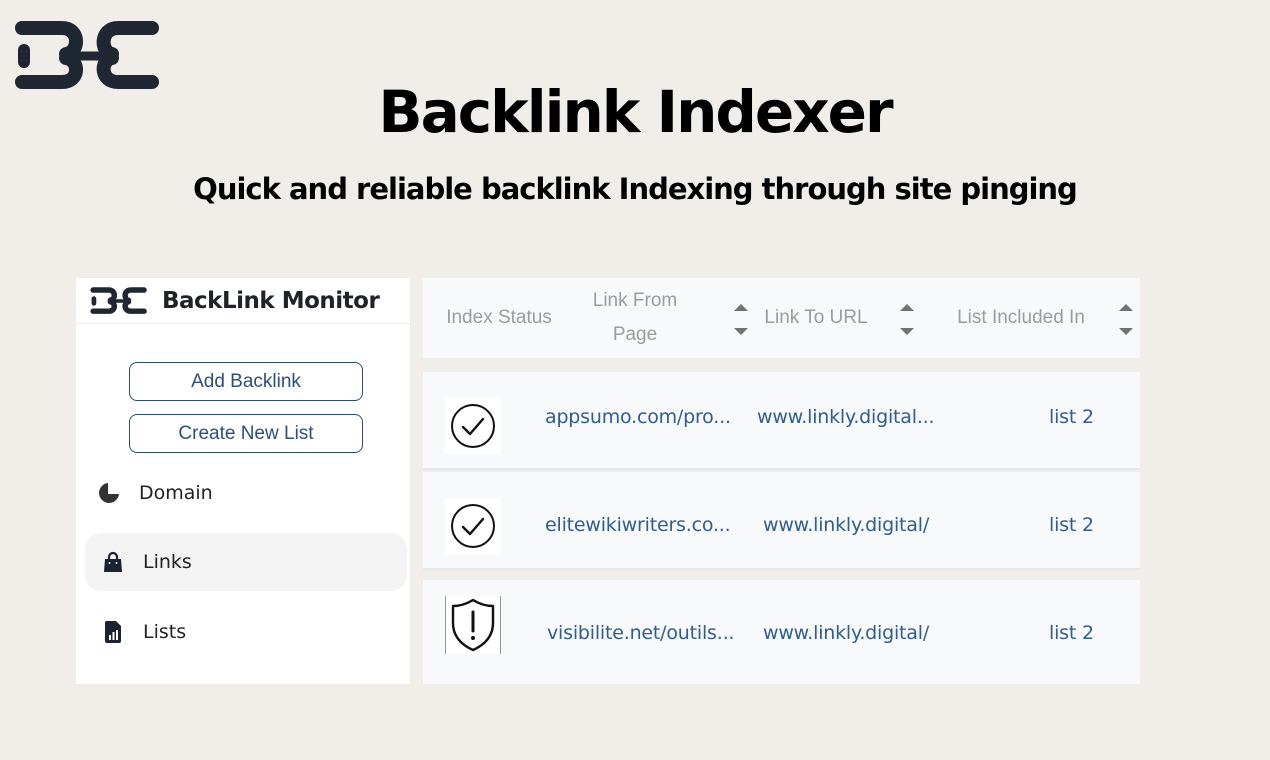 The width and height of the screenshot is (1270, 760). Describe the element at coordinates (473, 625) in the screenshot. I see `shield-alert-icon` at that location.